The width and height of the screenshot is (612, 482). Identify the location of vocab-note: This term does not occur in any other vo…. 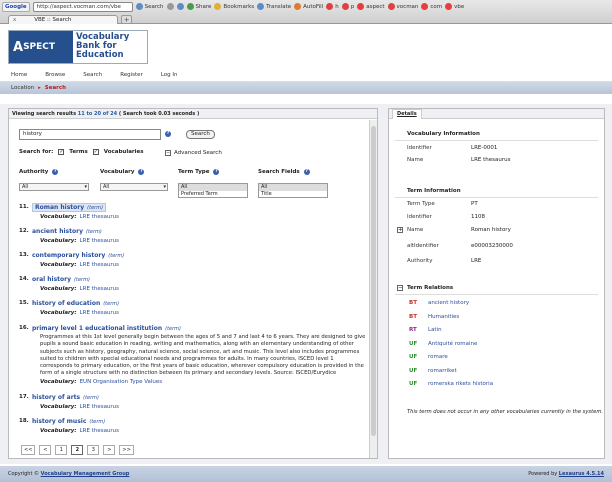
(505, 412).